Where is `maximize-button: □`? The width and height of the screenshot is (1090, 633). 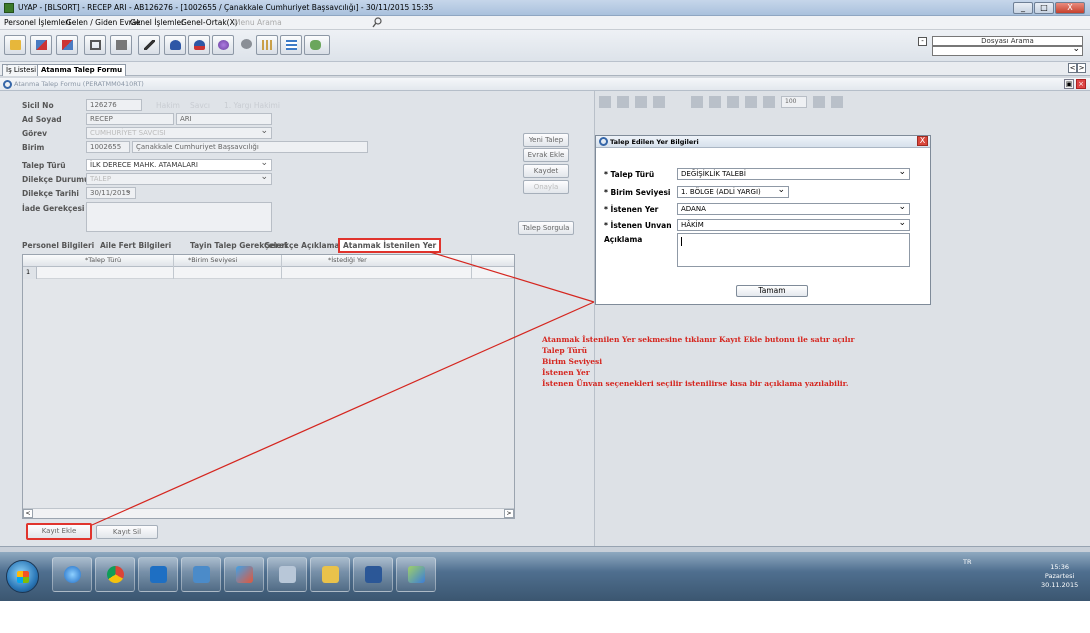
maximize-button: □ is located at coordinates (1044, 8).